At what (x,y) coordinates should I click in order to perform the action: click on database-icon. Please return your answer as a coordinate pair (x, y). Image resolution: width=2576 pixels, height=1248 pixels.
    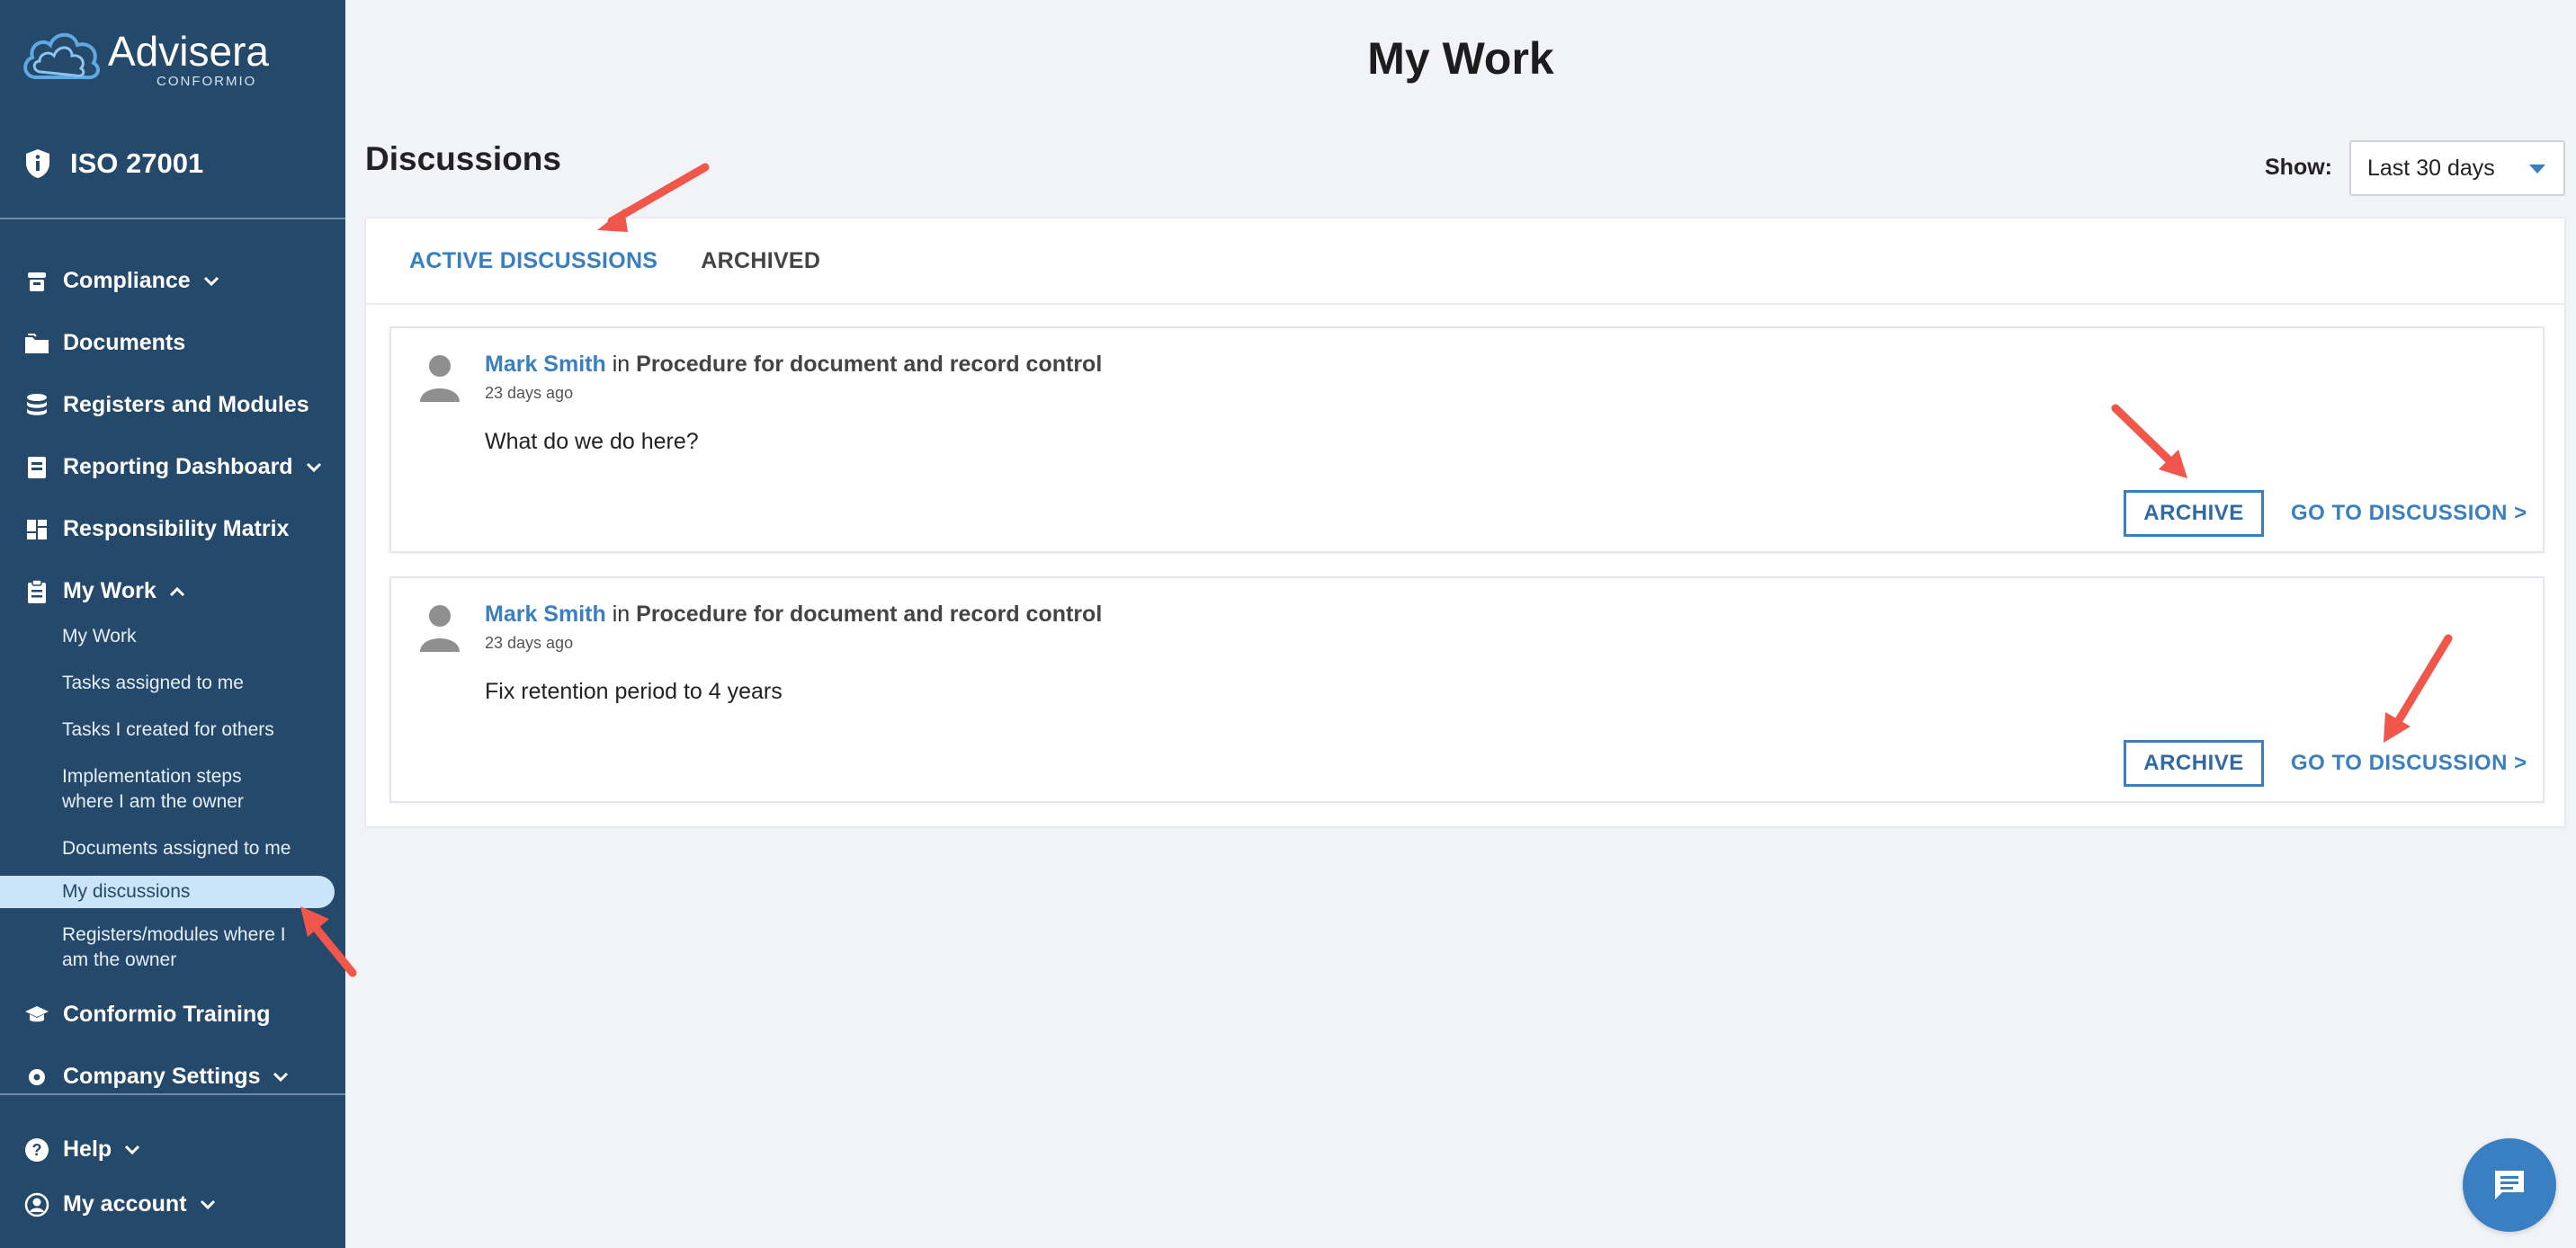
    Looking at the image, I should click on (36, 405).